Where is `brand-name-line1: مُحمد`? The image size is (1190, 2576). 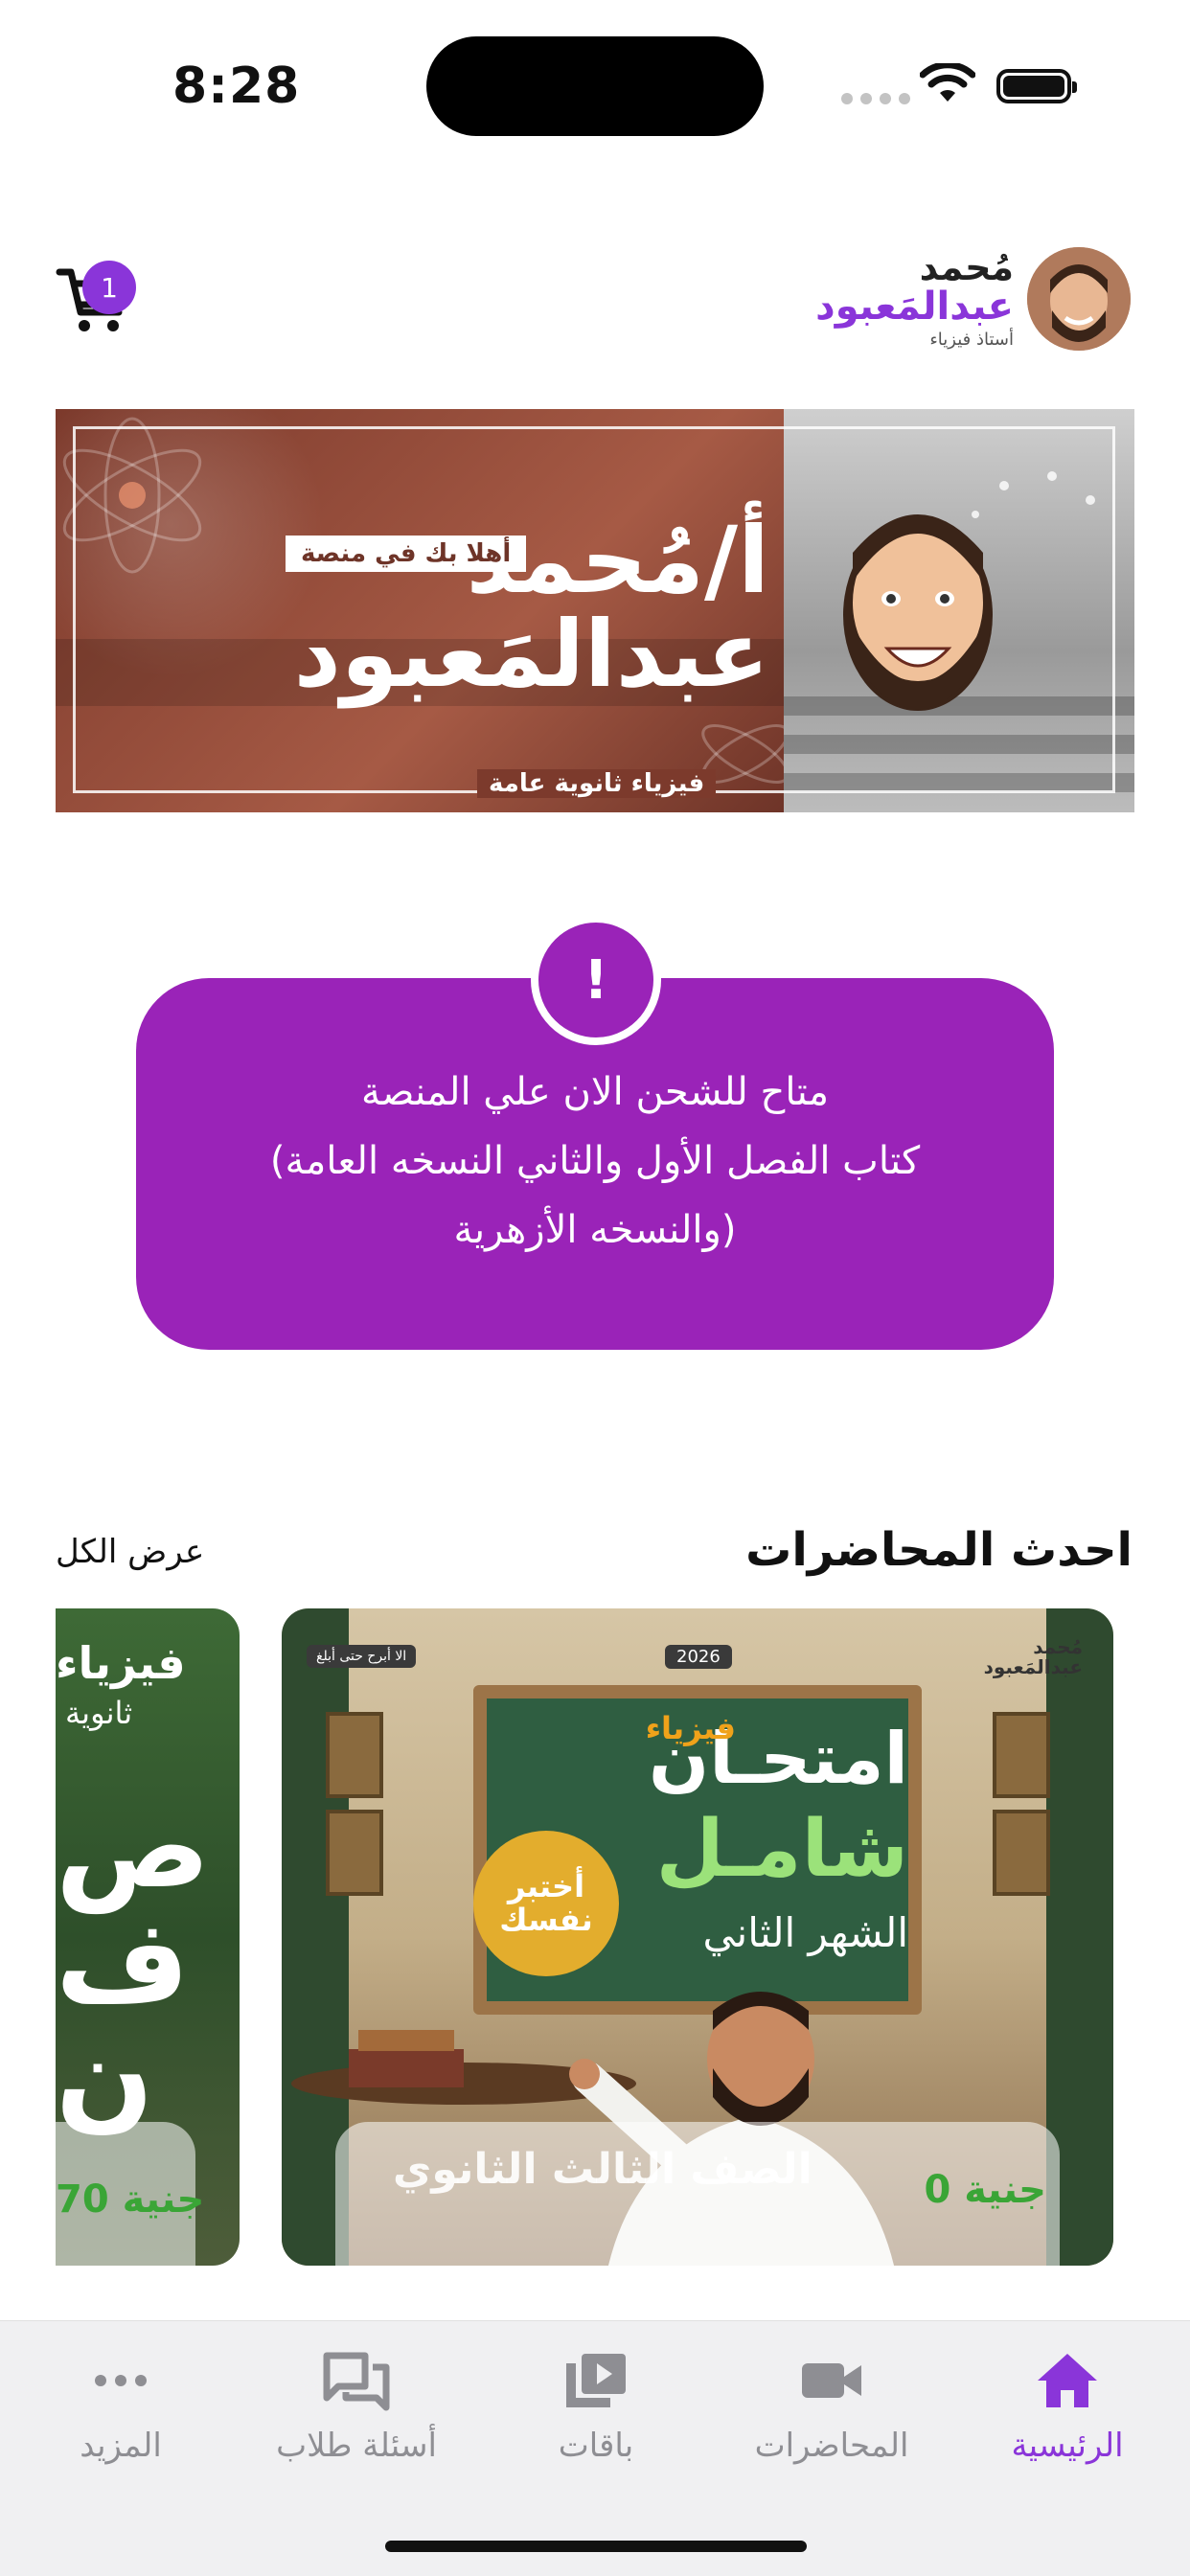 brand-name-line1: مُحمد is located at coordinates (967, 267).